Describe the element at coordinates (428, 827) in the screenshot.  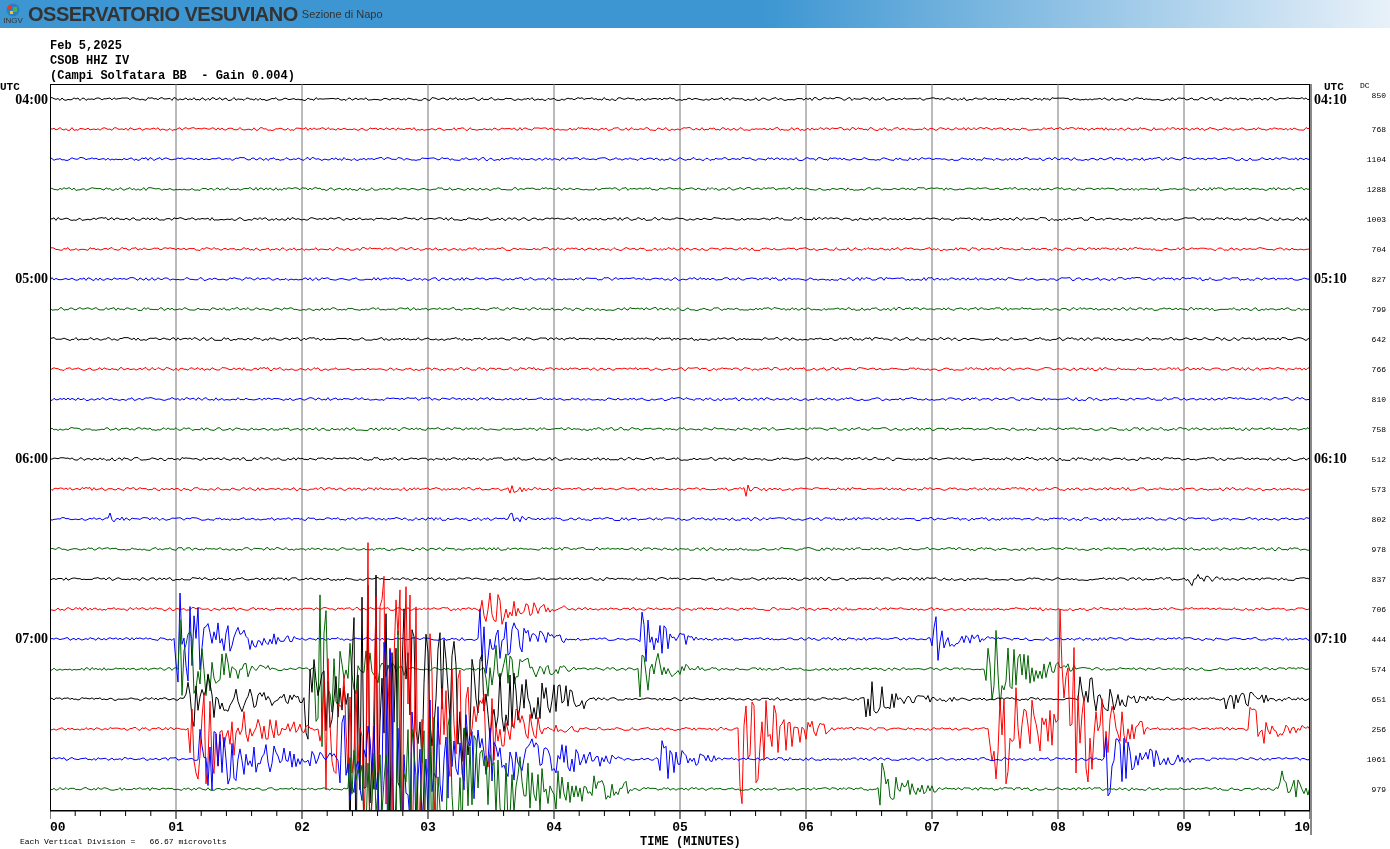
I see `tick-label: 03` at that location.